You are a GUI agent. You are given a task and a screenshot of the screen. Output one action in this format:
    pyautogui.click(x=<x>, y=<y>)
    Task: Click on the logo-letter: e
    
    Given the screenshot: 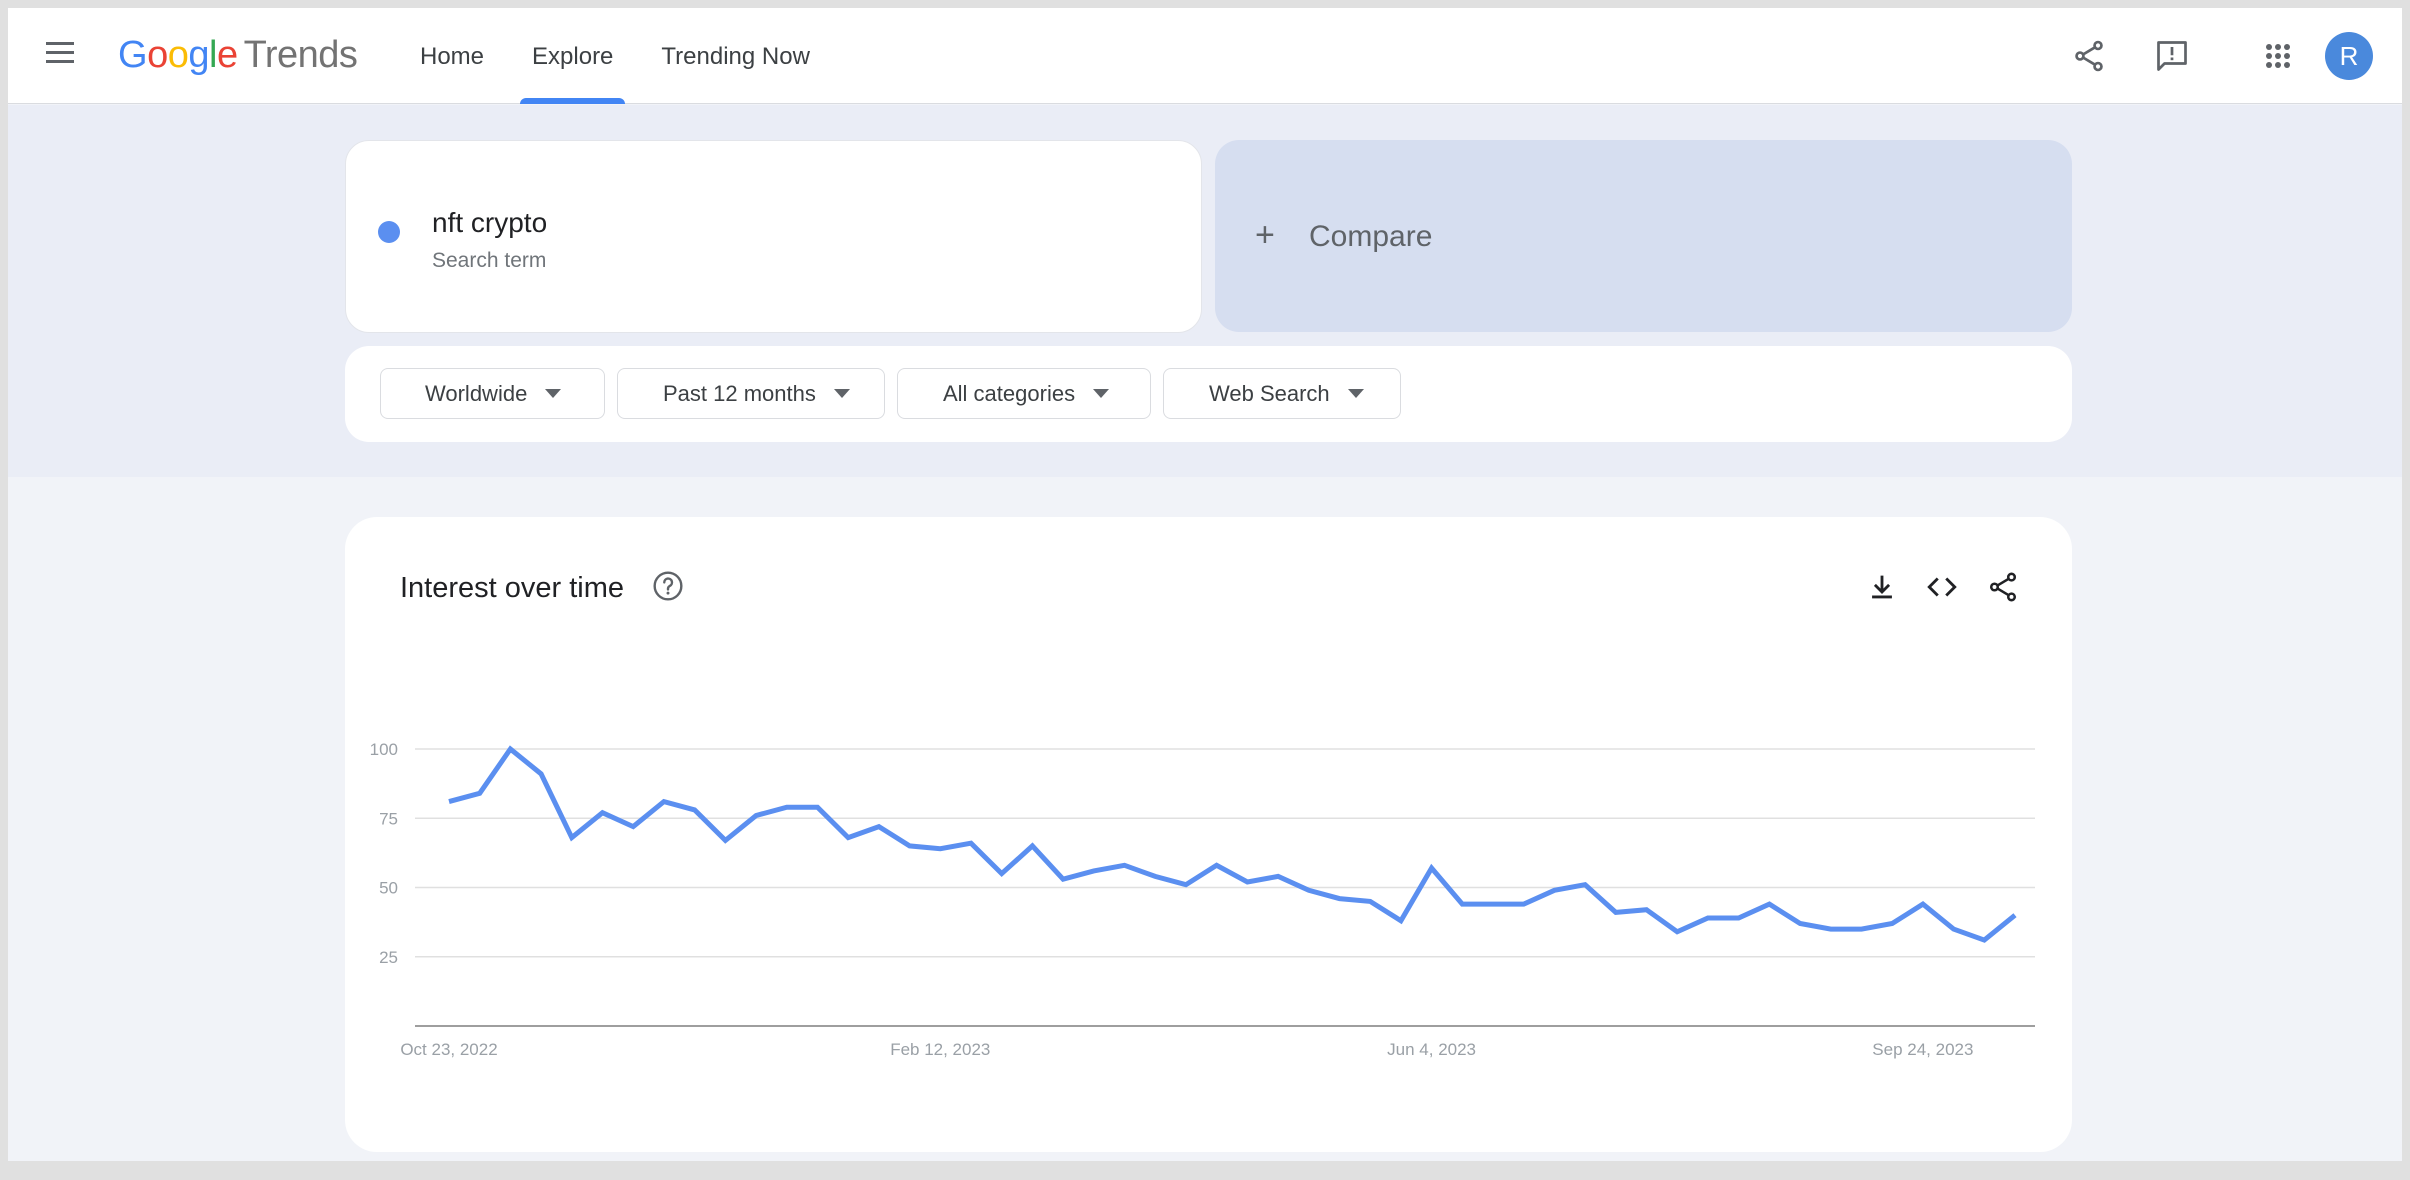 What is the action you would take?
    pyautogui.click(x=227, y=55)
    